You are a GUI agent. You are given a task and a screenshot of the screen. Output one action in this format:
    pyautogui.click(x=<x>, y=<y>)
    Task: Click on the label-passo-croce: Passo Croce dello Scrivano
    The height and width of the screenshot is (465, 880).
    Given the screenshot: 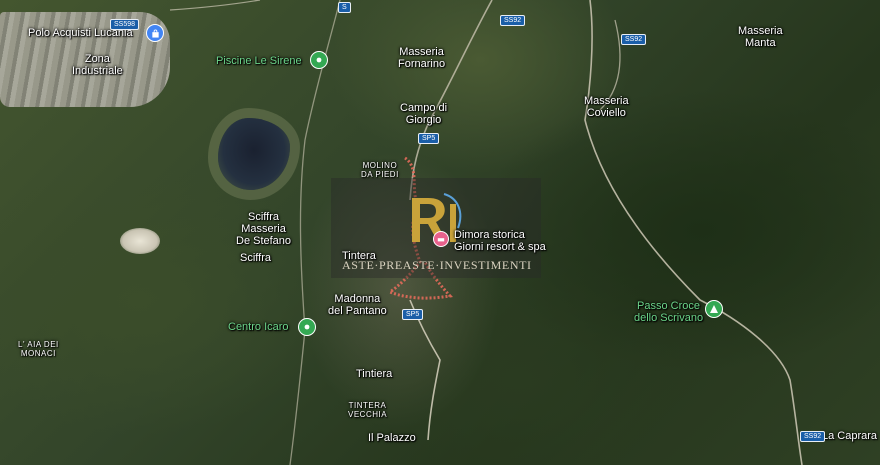 What is the action you would take?
    pyautogui.click(x=668, y=312)
    